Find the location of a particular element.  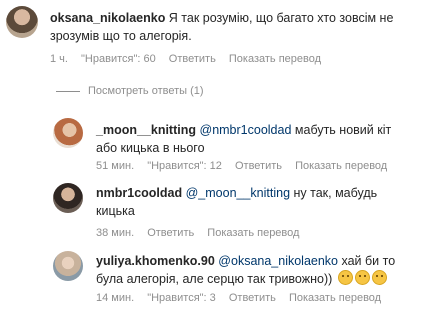

reply-username: _moon__knitting is located at coordinates (146, 130).